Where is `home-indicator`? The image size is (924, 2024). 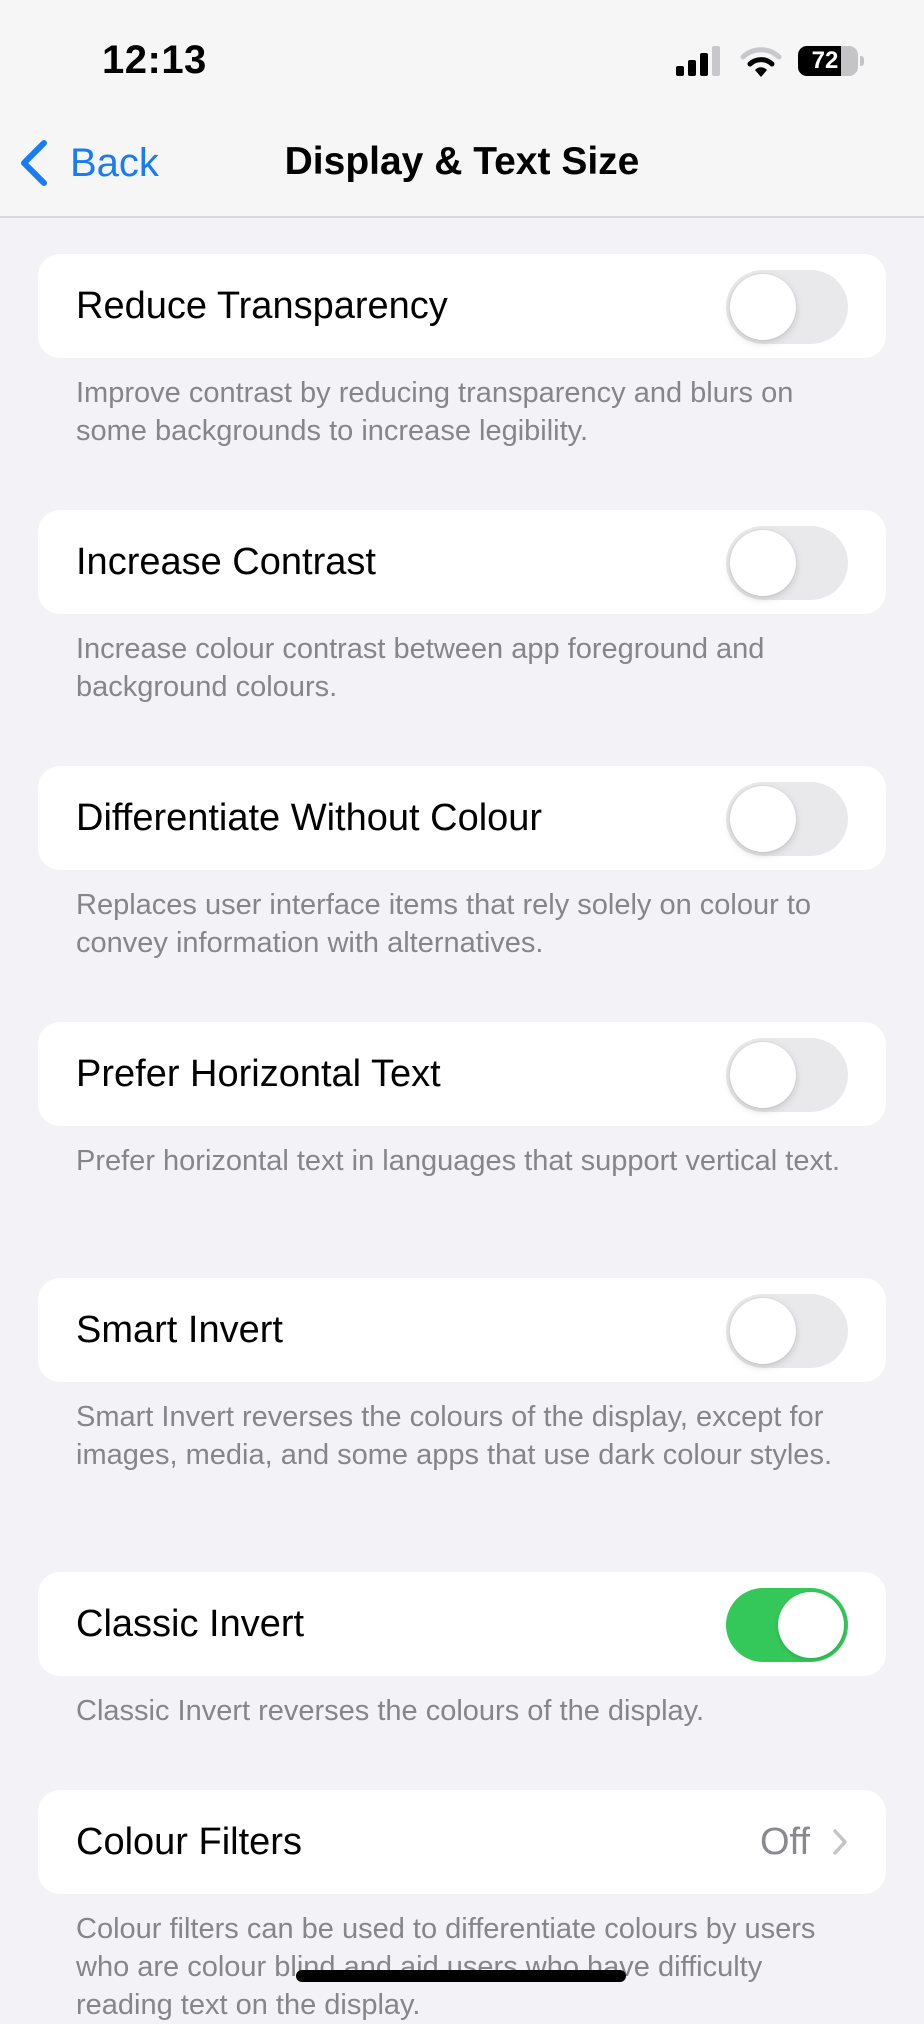
home-indicator is located at coordinates (461, 1976).